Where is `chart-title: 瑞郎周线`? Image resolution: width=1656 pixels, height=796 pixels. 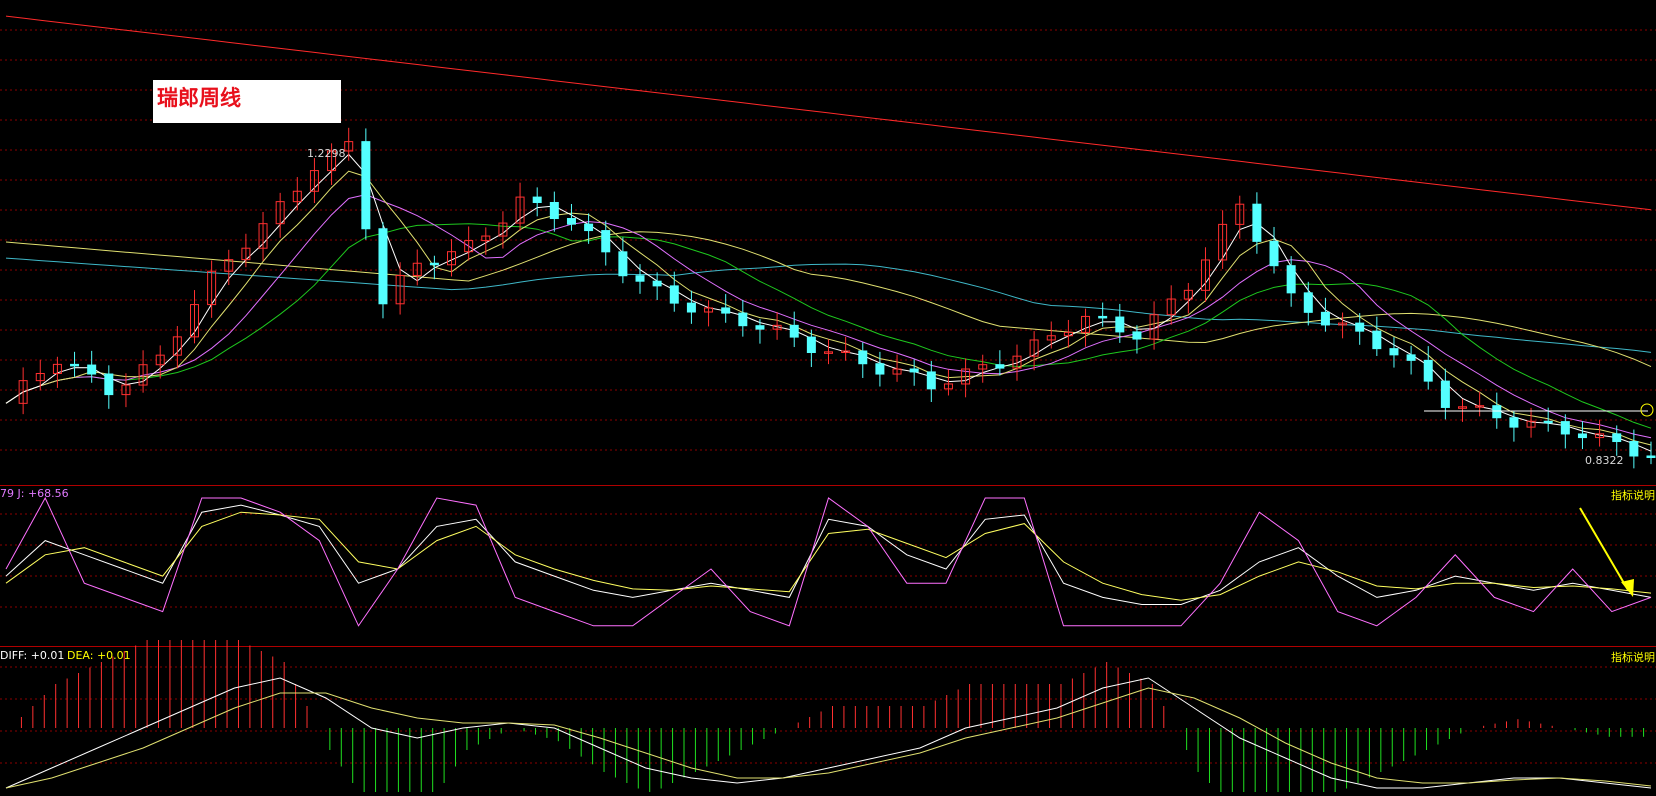
chart-title: 瑞郎周线 is located at coordinates (199, 97).